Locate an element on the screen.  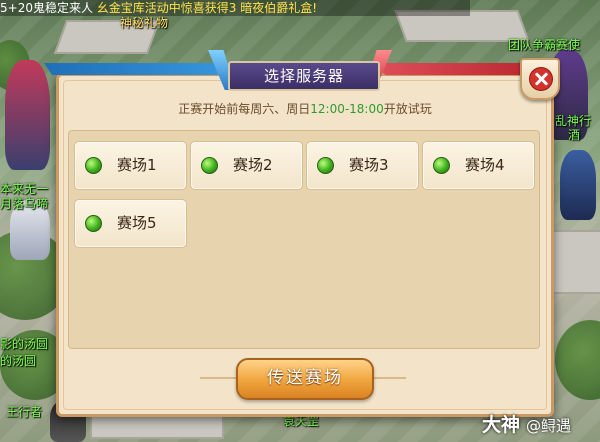
player-name: 的汤圆 is located at coordinates (18, 361).